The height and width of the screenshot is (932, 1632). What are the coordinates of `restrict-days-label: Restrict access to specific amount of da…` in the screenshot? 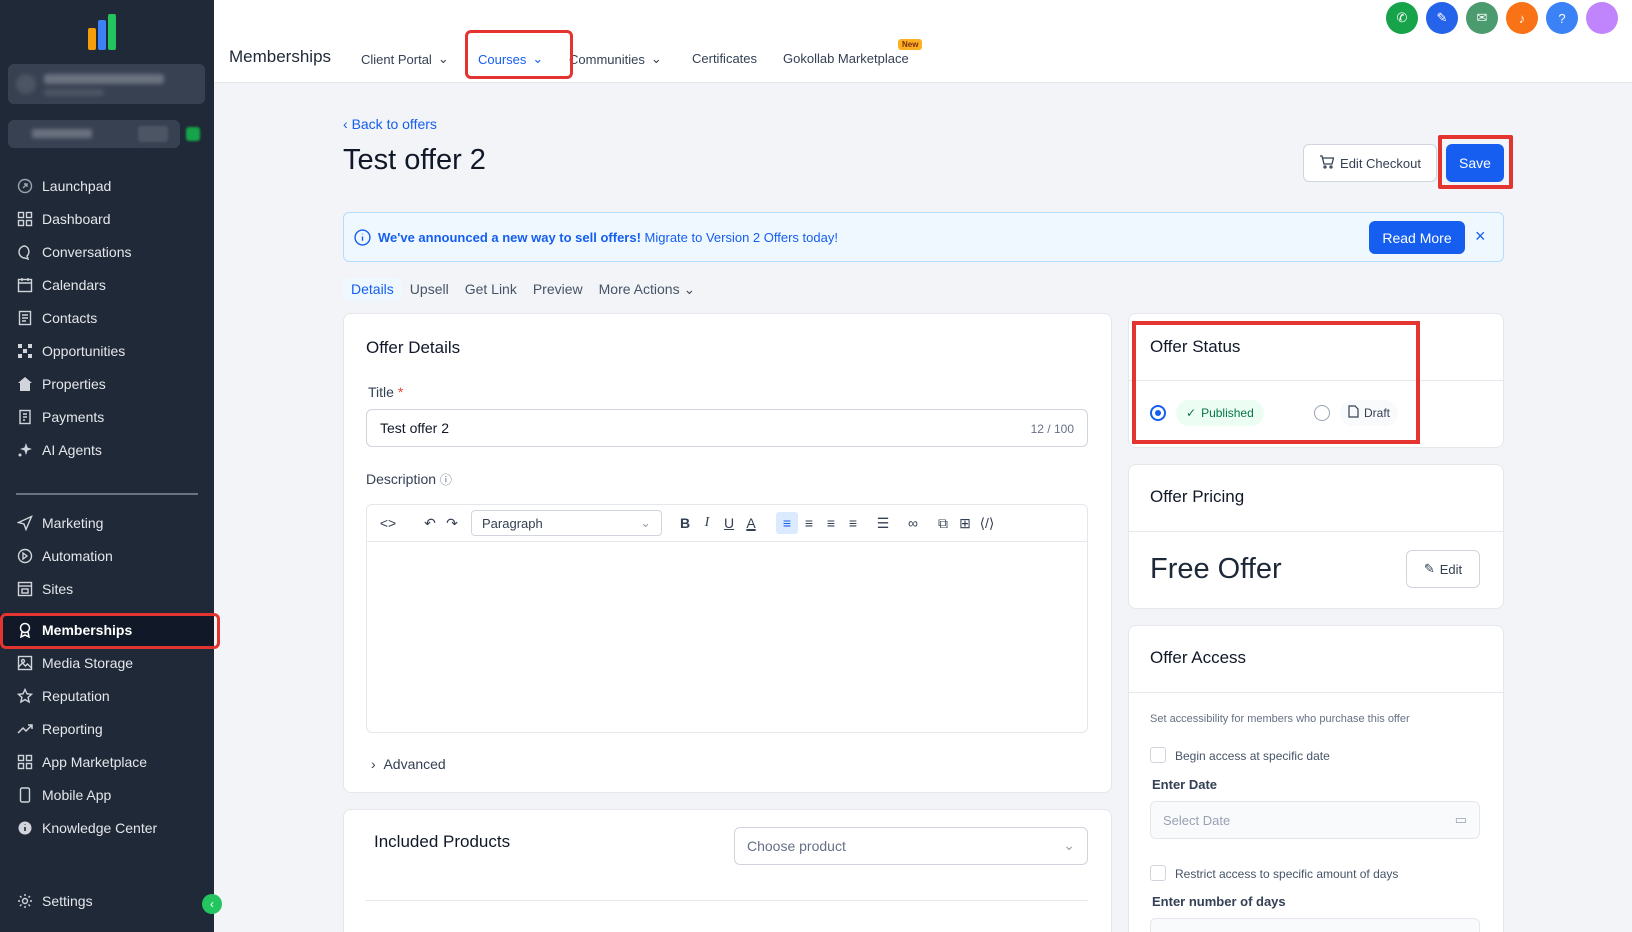 It's located at (1287, 874).